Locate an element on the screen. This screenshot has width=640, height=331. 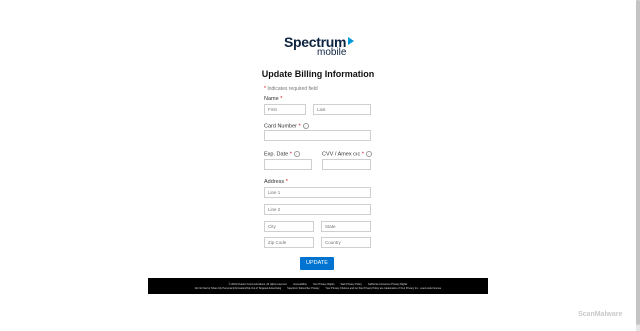
footer-link-privacy-rights: Your Privacy Rights is located at coordinates (324, 284).